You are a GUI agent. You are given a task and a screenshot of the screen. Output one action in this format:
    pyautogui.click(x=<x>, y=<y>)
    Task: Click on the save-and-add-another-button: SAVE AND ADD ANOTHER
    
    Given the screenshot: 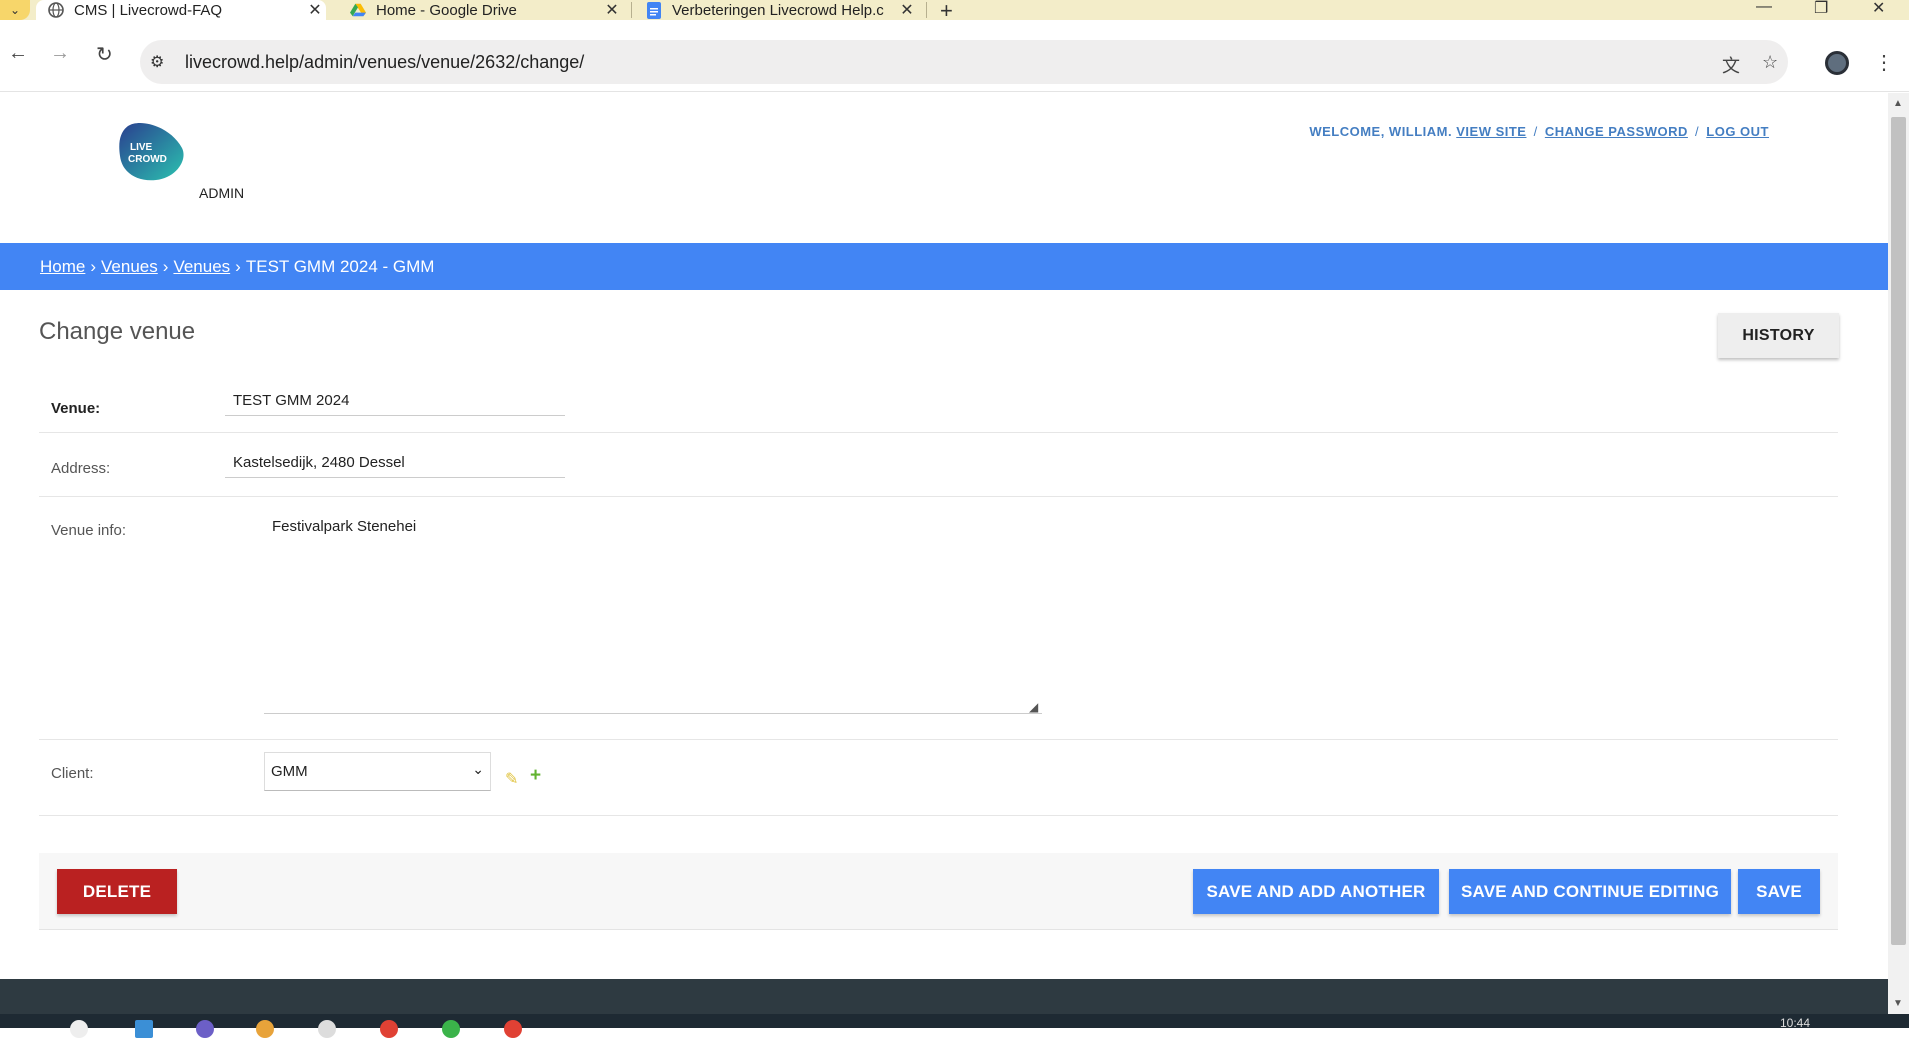 What is the action you would take?
    pyautogui.click(x=1316, y=891)
    